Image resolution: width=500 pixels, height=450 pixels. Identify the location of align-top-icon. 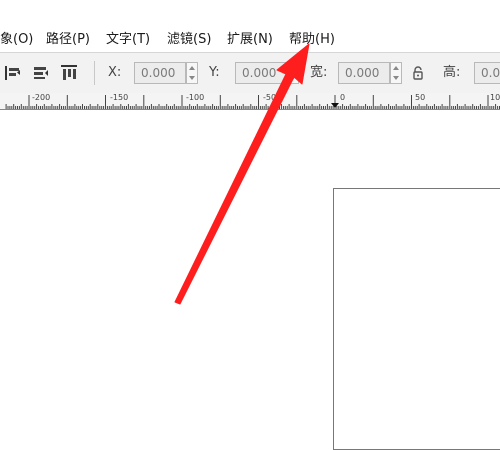
(69, 73).